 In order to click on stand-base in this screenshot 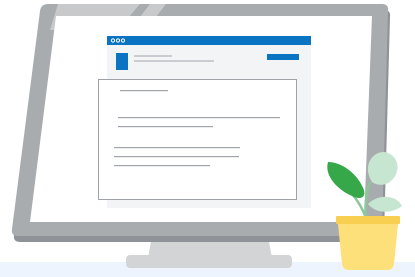, I will do `click(209, 261)`.